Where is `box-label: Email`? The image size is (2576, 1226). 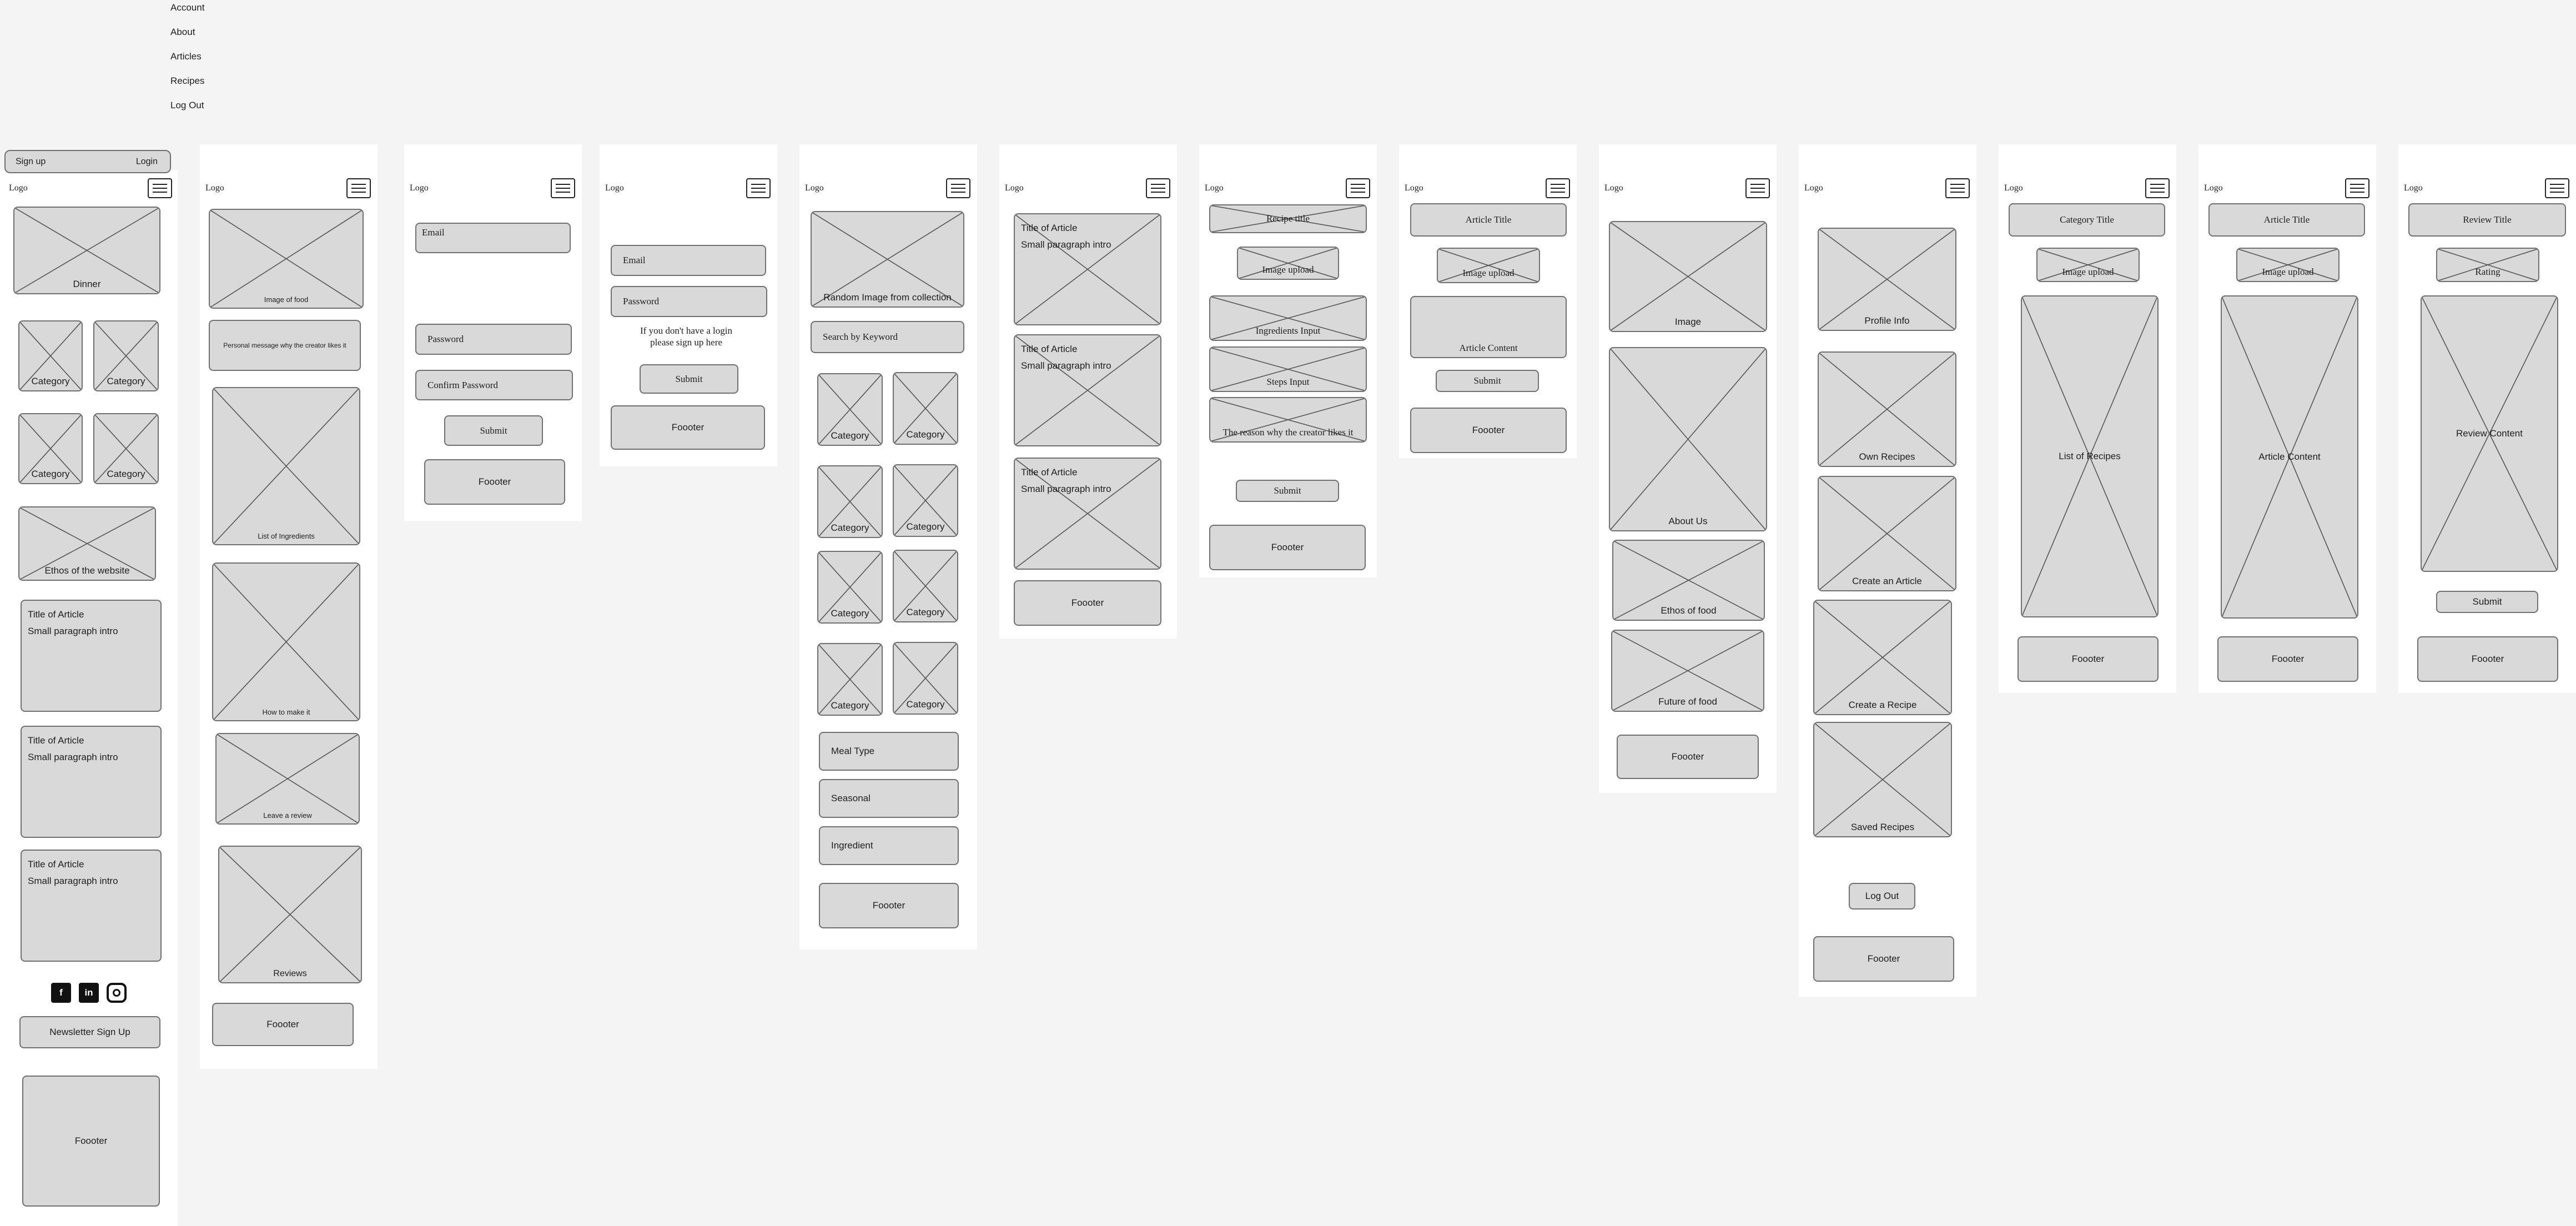 box-label: Email is located at coordinates (634, 259).